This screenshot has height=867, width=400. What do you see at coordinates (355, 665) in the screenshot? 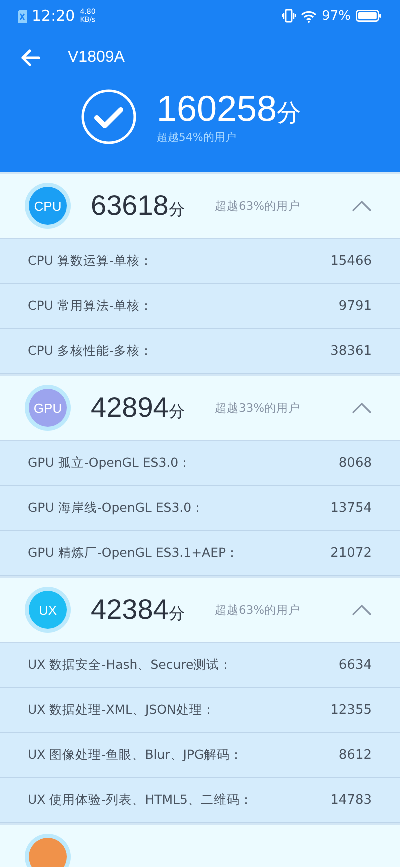
I see `row-value: 6634` at bounding box center [355, 665].